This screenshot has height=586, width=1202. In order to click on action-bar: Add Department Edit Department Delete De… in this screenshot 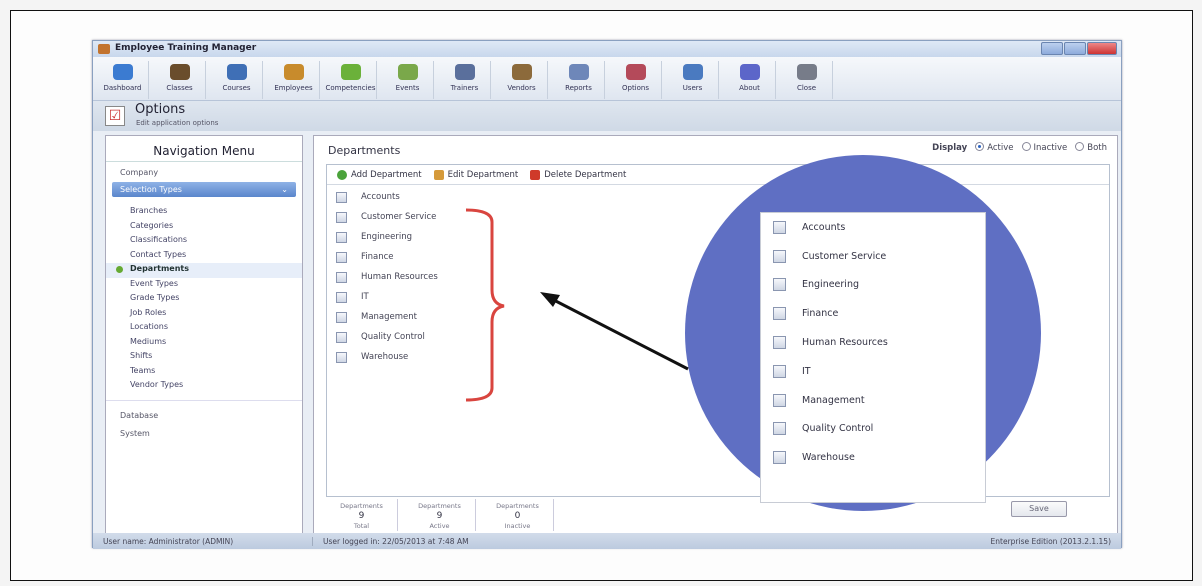, I will do `click(718, 175)`.